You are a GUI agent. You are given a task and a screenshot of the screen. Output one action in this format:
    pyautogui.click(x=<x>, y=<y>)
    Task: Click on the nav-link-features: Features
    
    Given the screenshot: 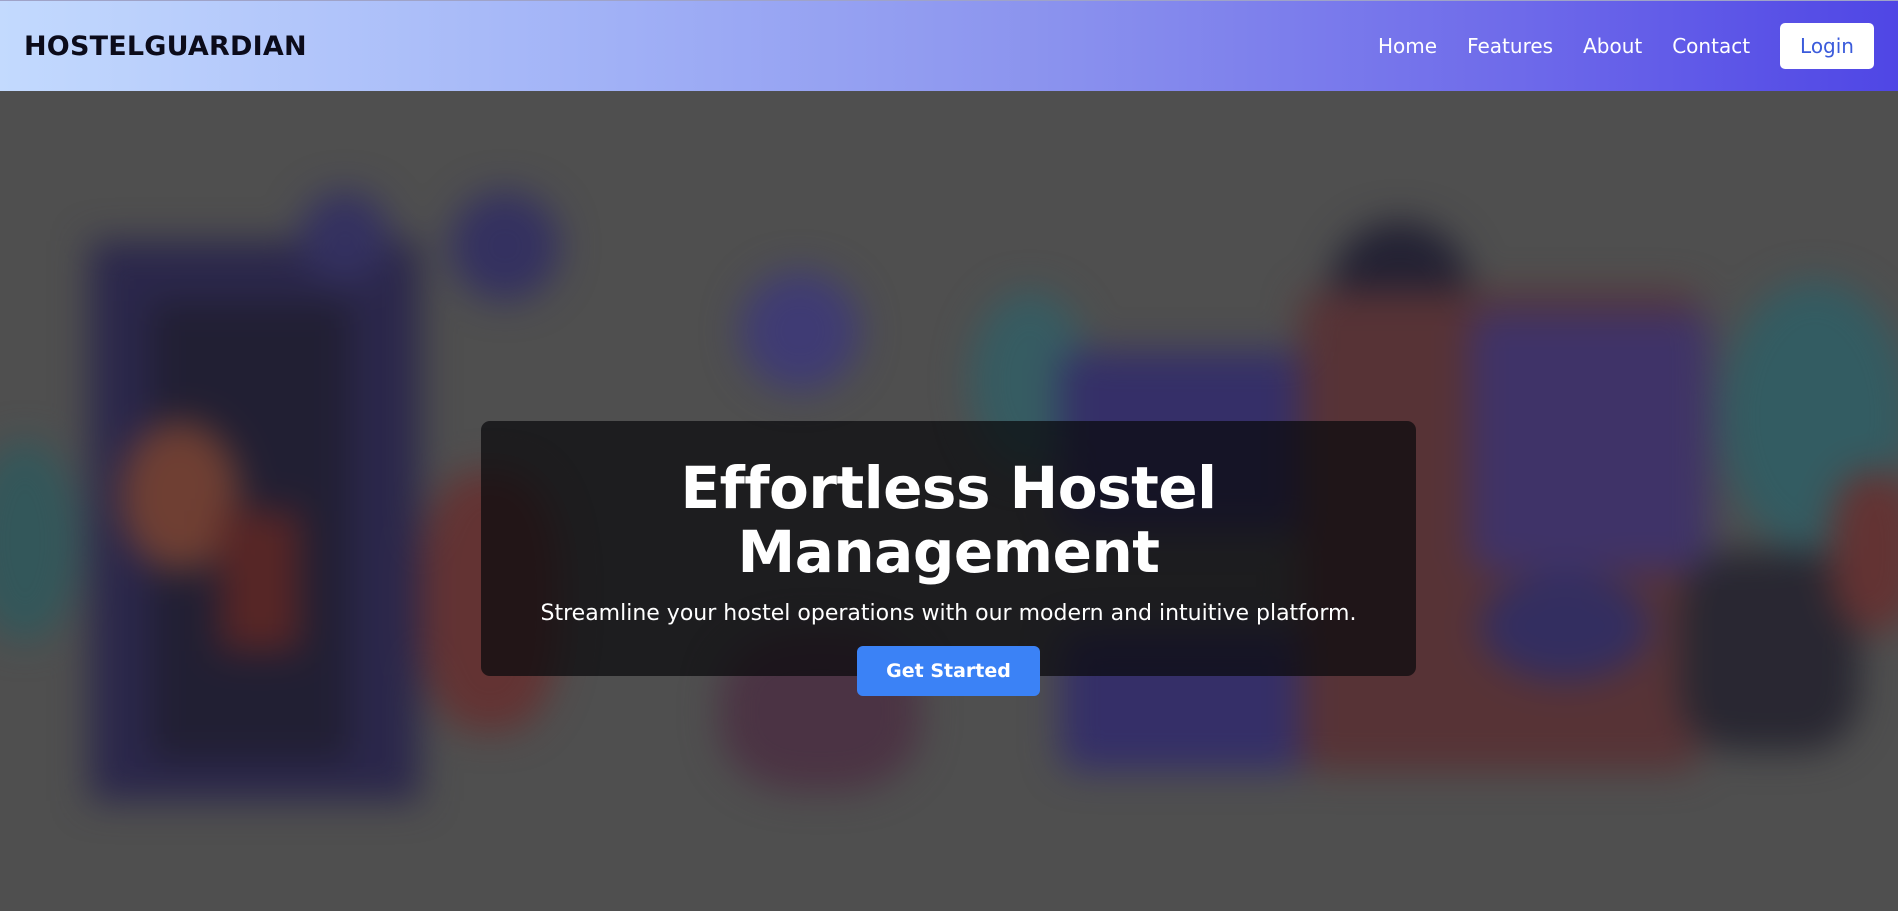 What is the action you would take?
    pyautogui.click(x=1510, y=46)
    